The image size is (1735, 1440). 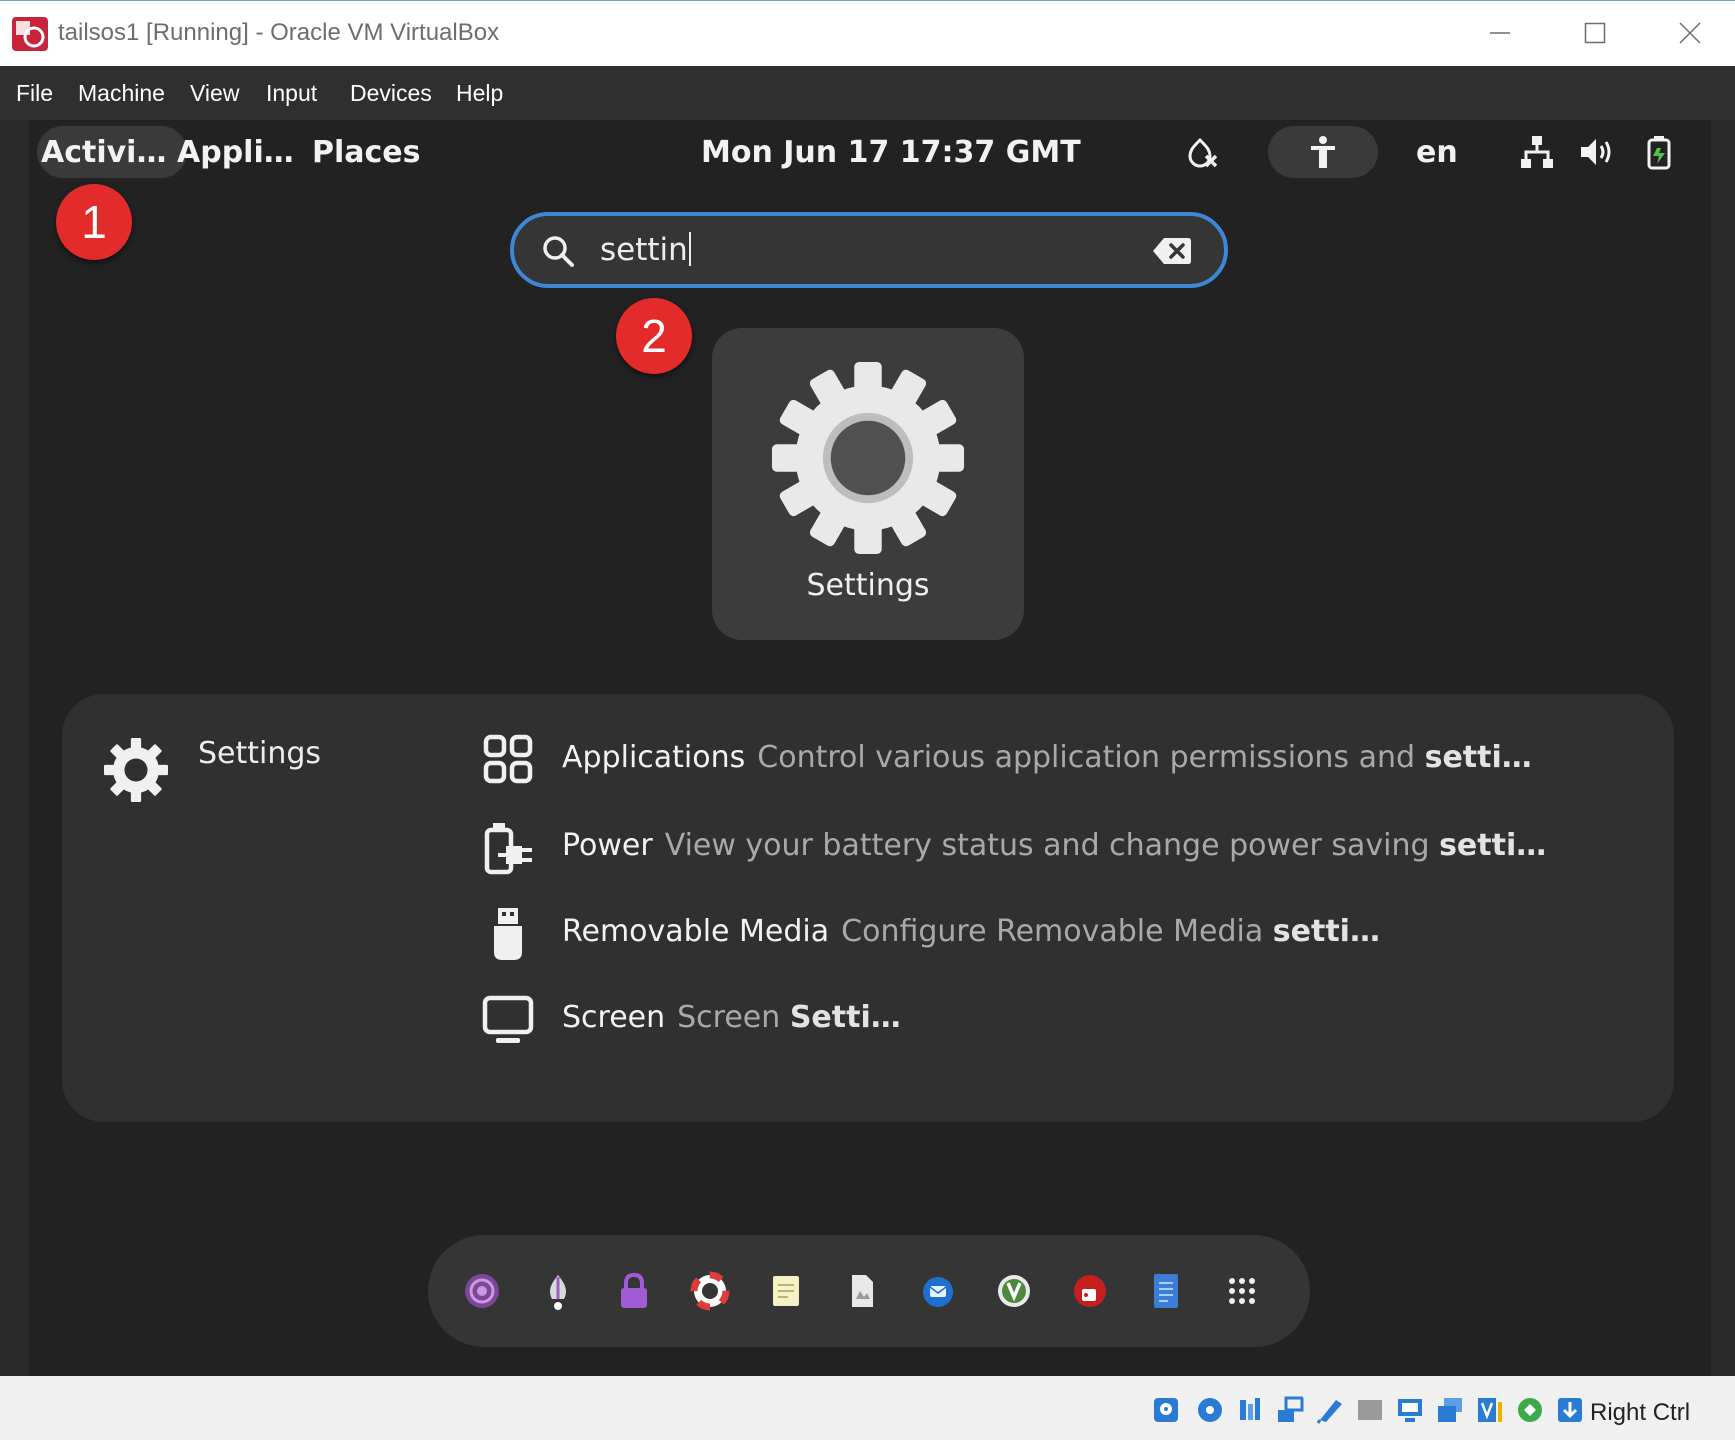 What do you see at coordinates (214, 93) in the screenshot?
I see `menu-view: View` at bounding box center [214, 93].